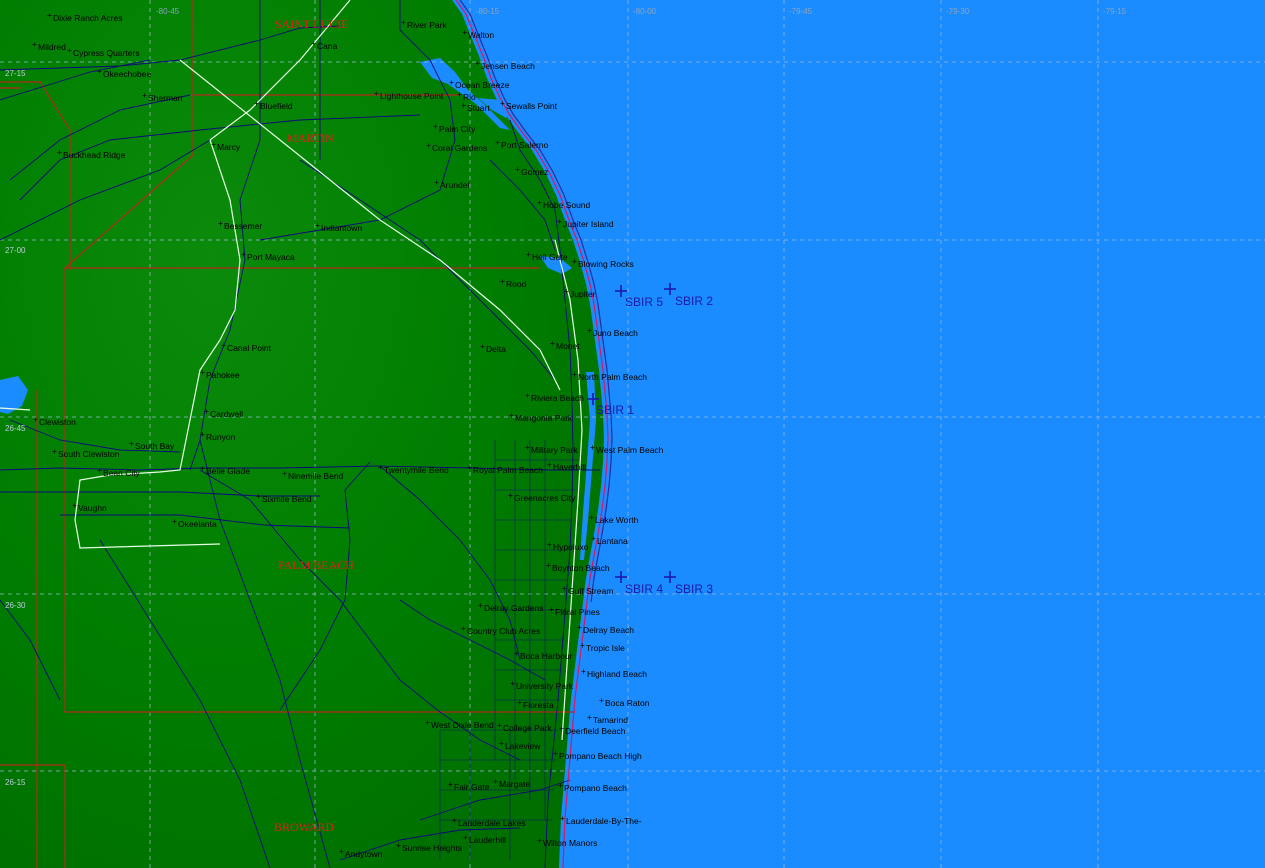 The width and height of the screenshot is (1265, 868). Describe the element at coordinates (416, 470) in the screenshot. I see `place-label: Twentymile Bend` at that location.